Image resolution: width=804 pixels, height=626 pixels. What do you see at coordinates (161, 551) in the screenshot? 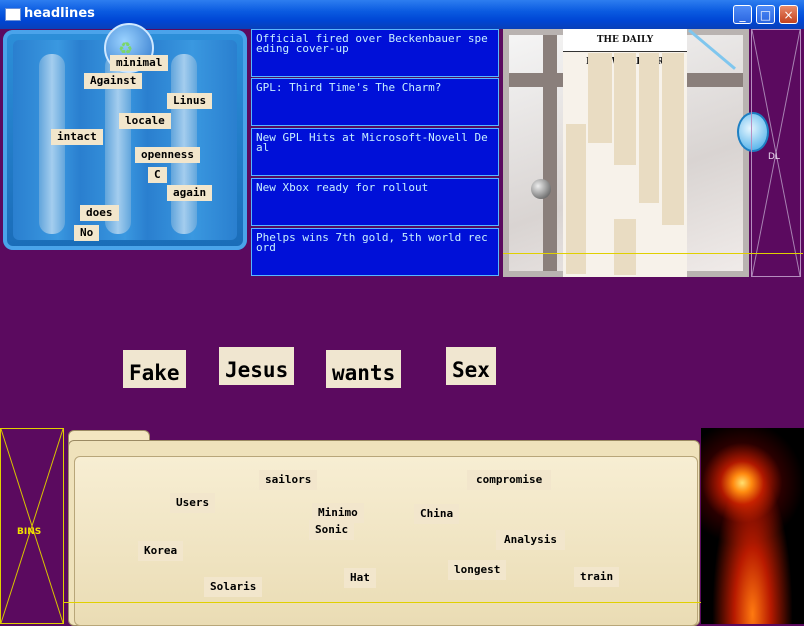
I see `word-tile: Korea` at bounding box center [161, 551].